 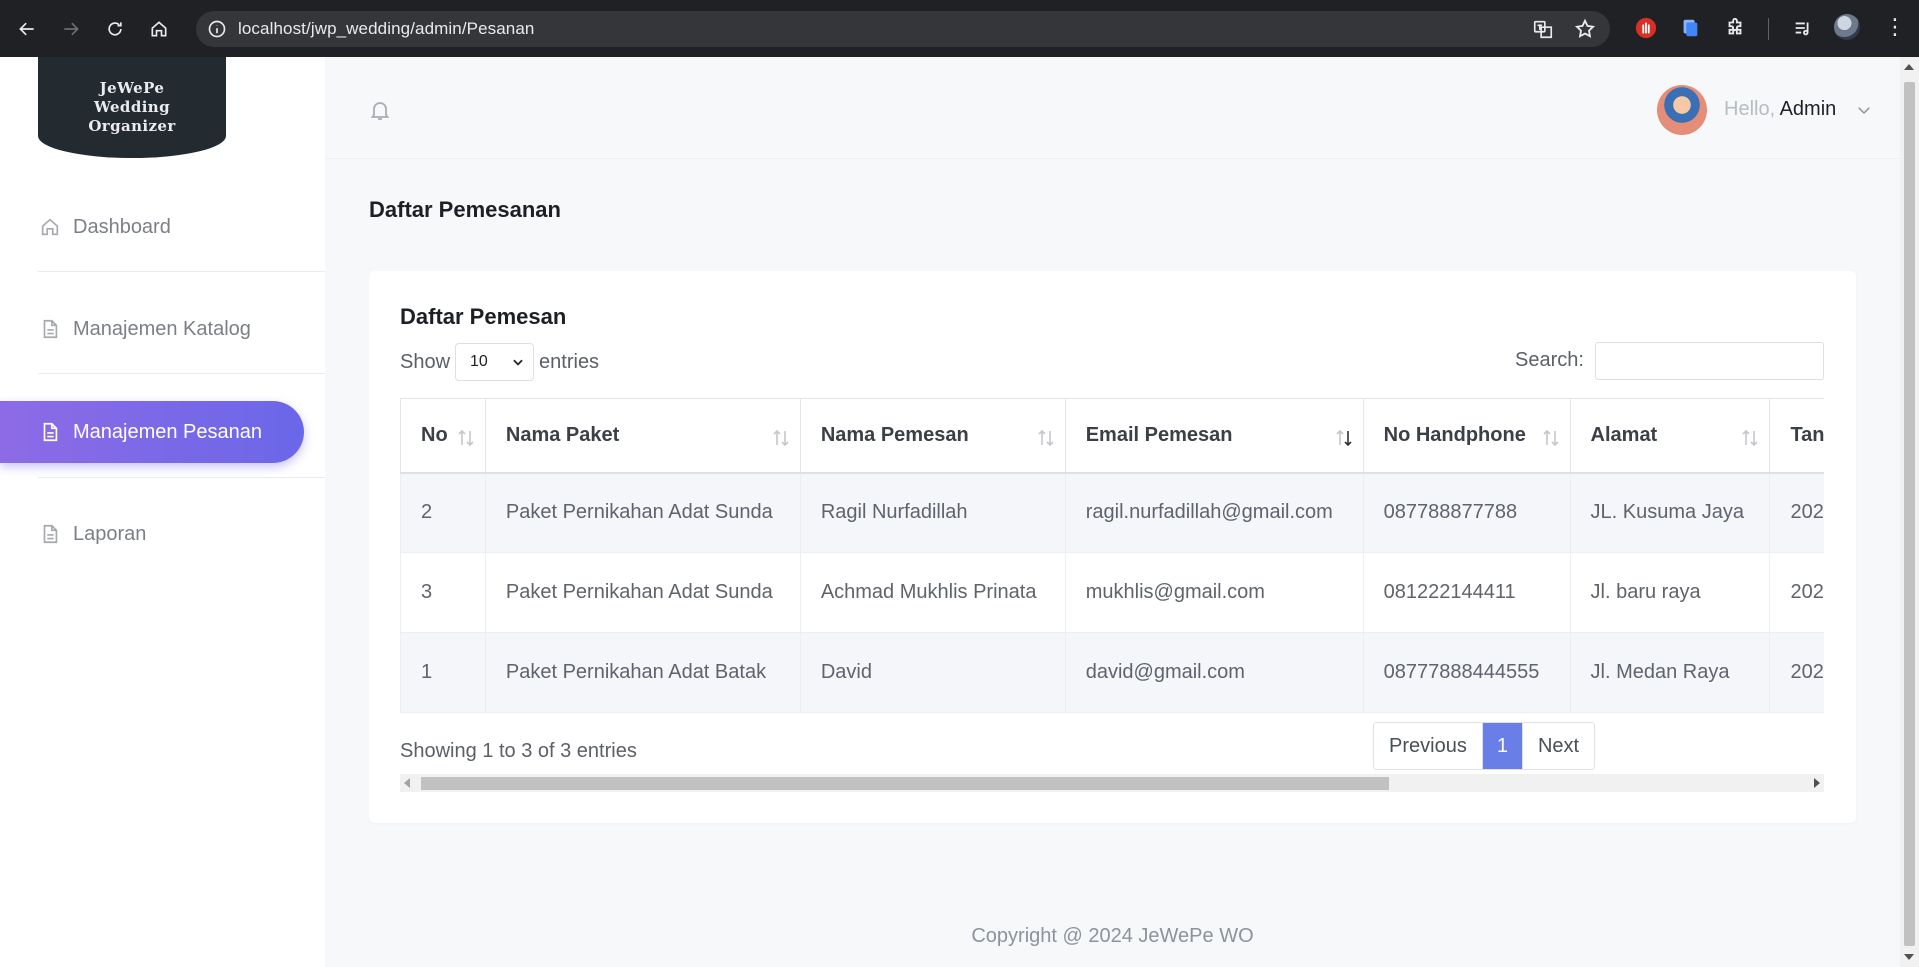 I want to click on previous-page-button: Previous, so click(x=1428, y=746).